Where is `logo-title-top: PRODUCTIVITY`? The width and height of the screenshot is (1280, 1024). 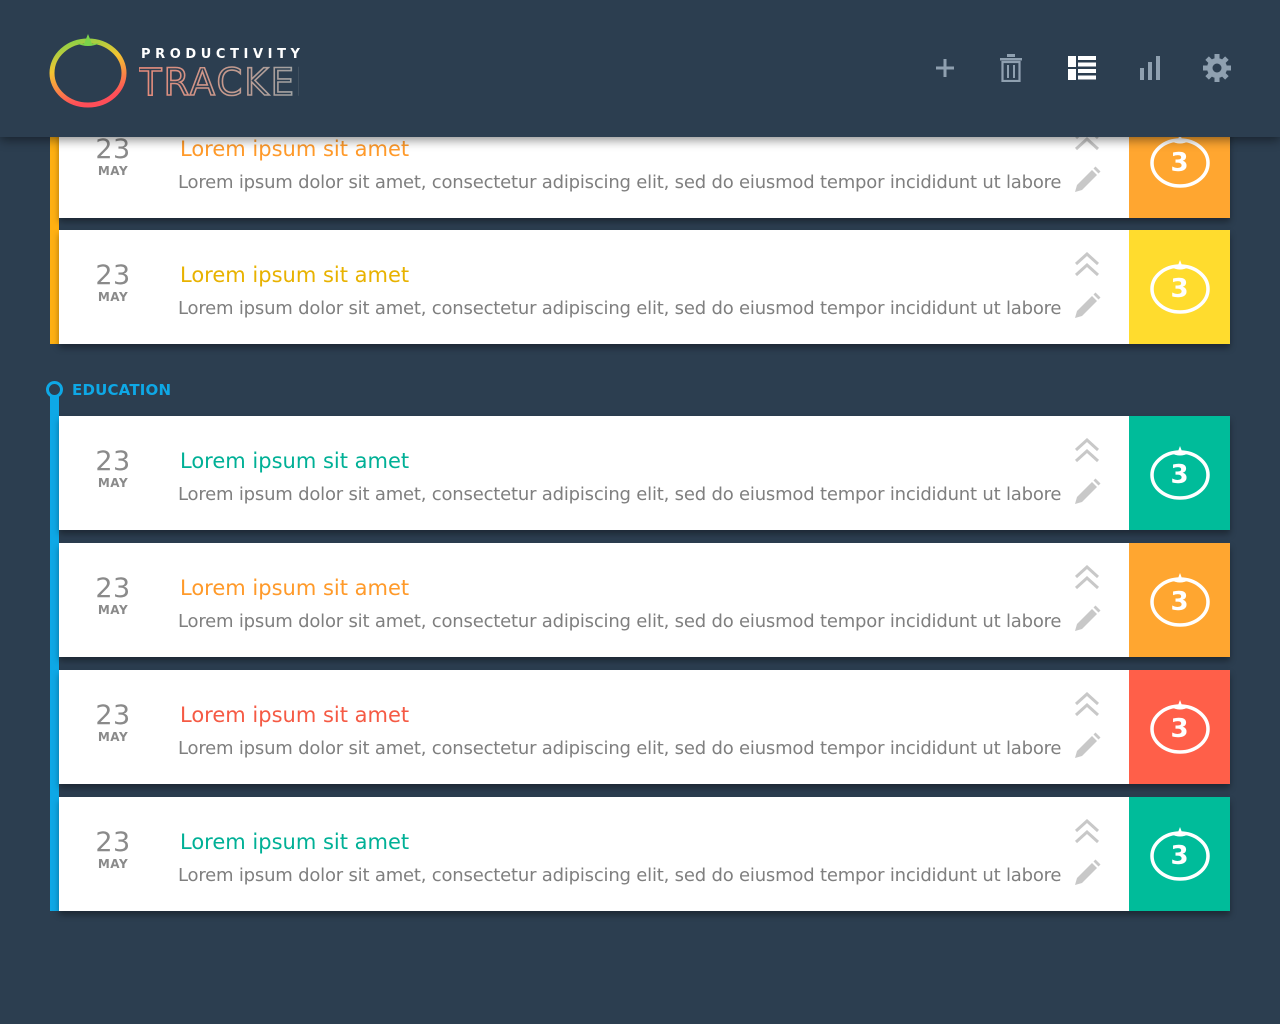 logo-title-top: PRODUCTIVITY is located at coordinates (223, 54).